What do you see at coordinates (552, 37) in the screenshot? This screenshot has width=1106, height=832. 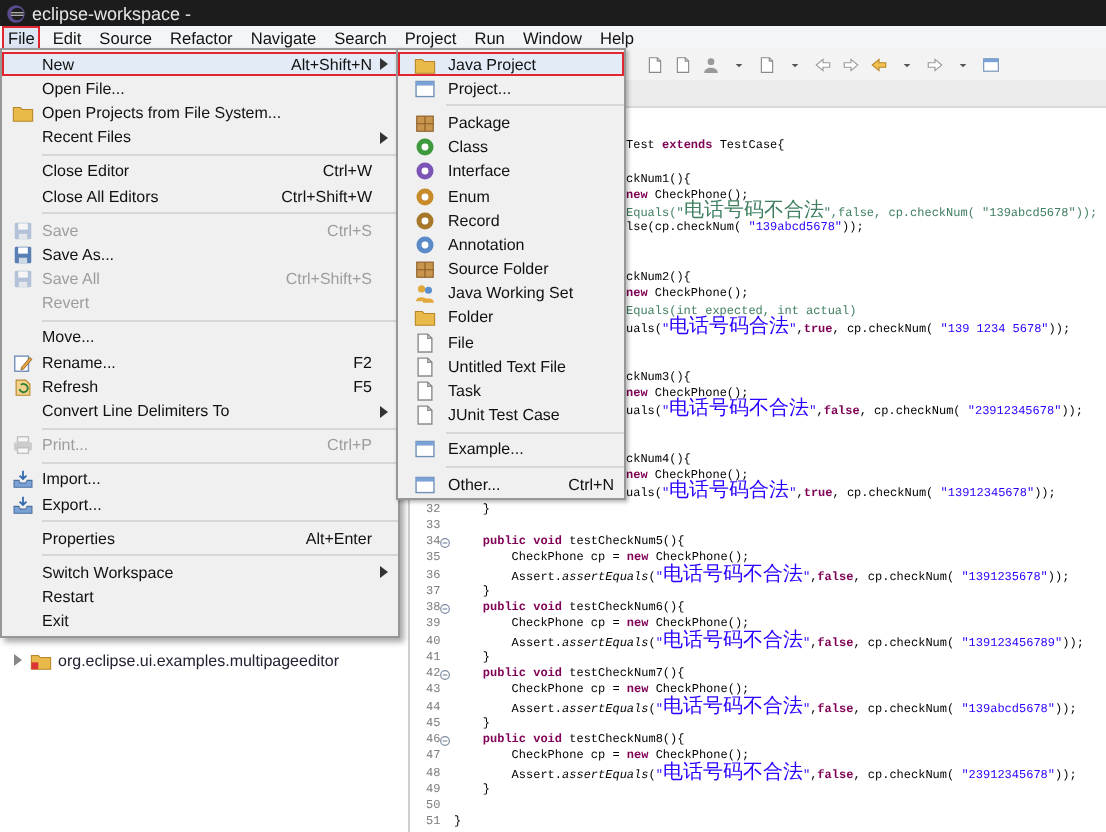 I see `menu-title: Window` at bounding box center [552, 37].